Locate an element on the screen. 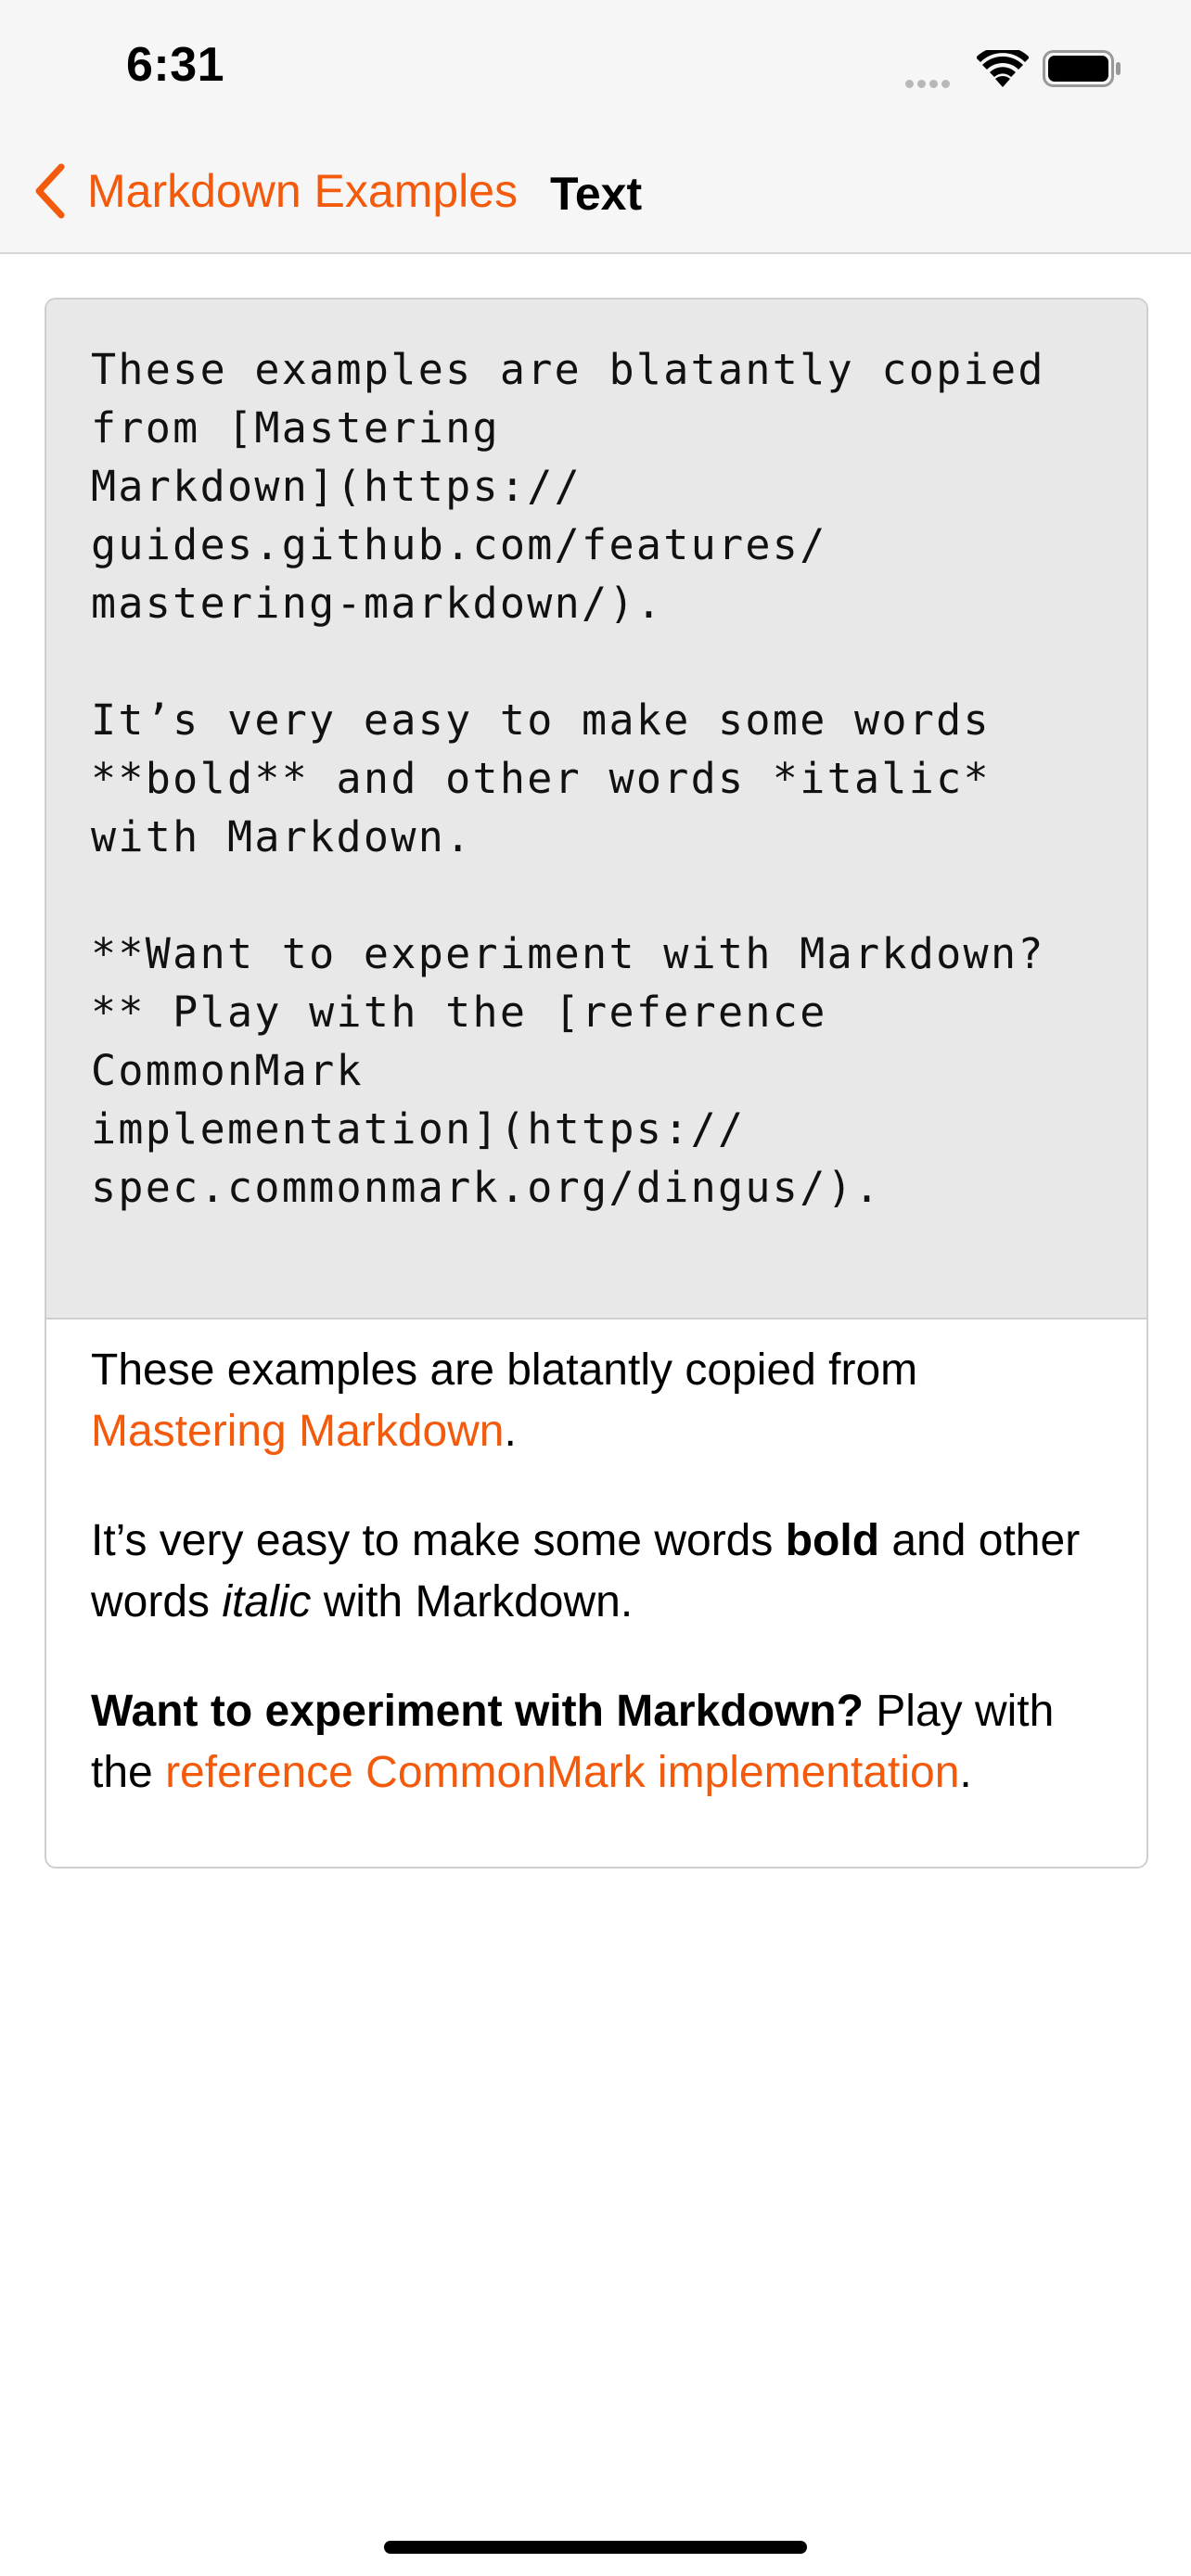 This screenshot has width=1191, height=2576. bold-text: bold is located at coordinates (832, 1540).